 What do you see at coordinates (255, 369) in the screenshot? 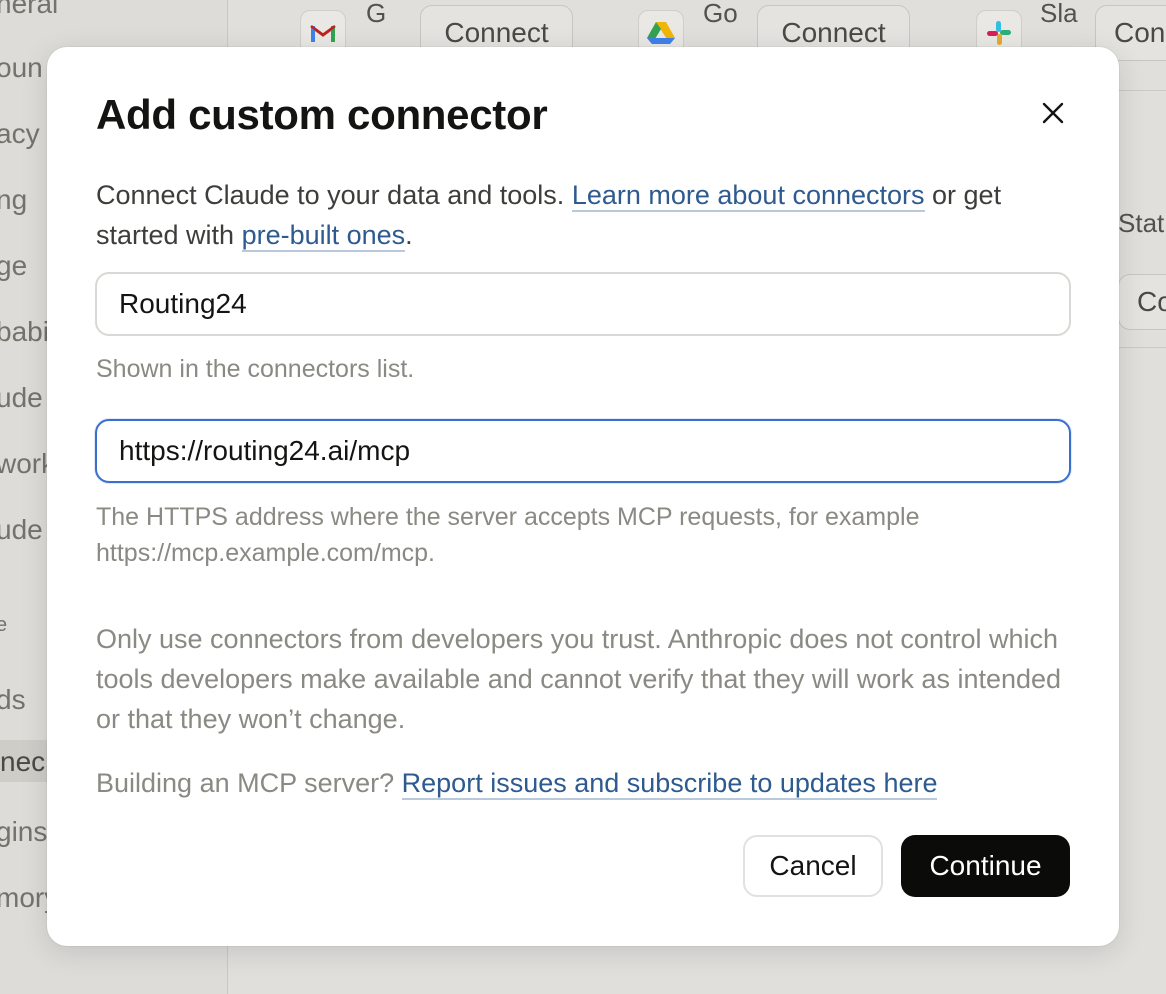
I see `name-helper-text: Shown in the connectors list.` at bounding box center [255, 369].